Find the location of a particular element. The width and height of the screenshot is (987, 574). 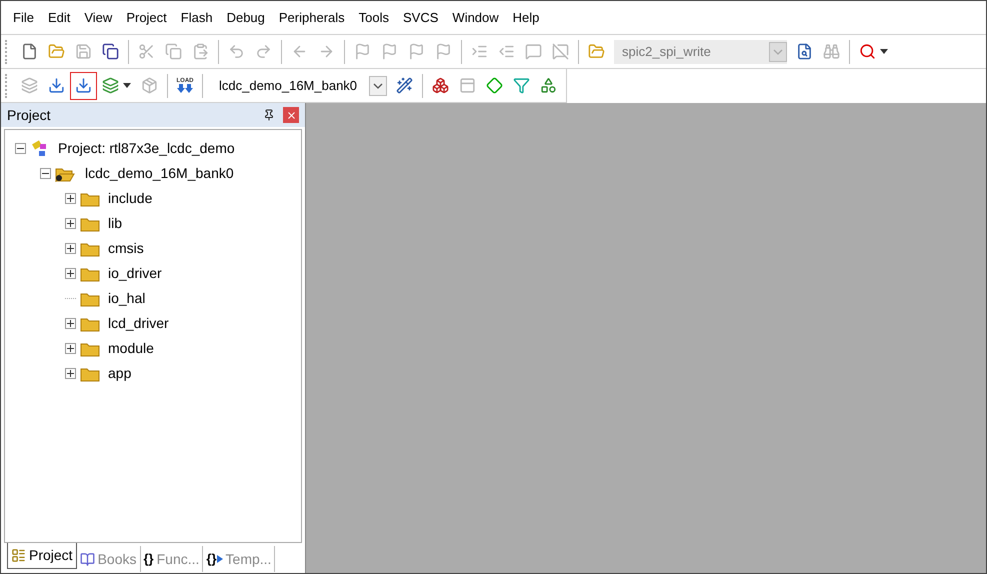

menu-item: Edit is located at coordinates (59, 18).